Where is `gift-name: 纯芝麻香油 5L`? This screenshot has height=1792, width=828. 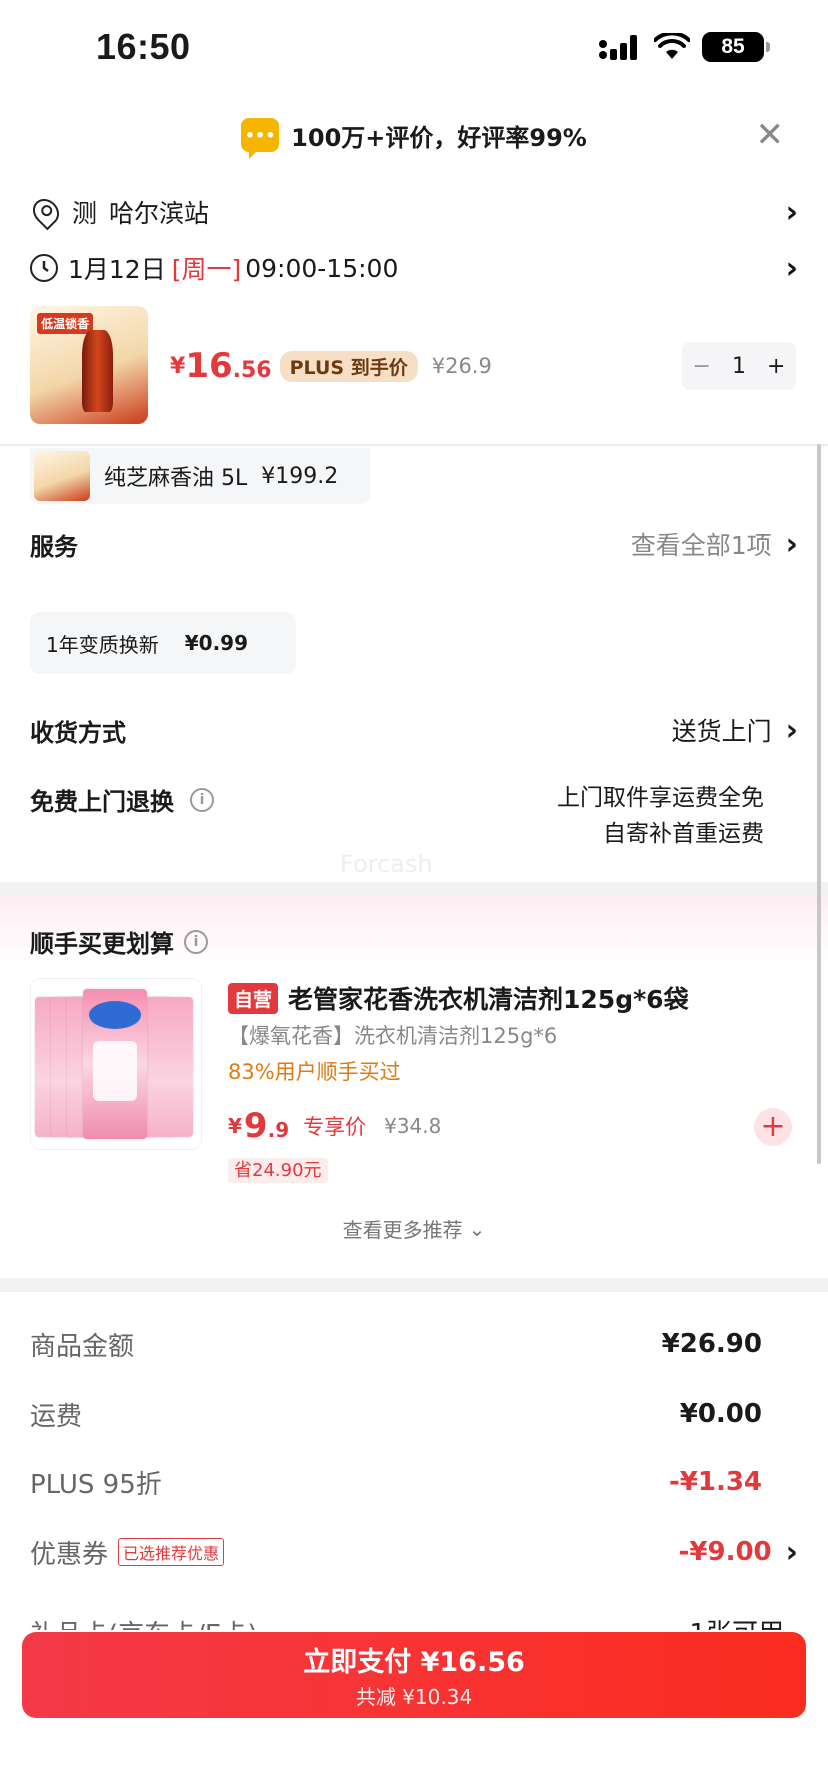 gift-name: 纯芝麻香油 5L is located at coordinates (176, 478).